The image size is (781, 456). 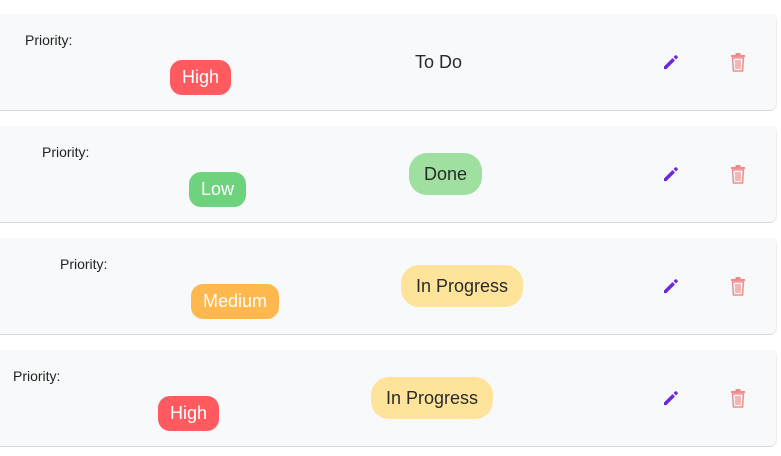 I want to click on priority-badge: Low, so click(x=218, y=189).